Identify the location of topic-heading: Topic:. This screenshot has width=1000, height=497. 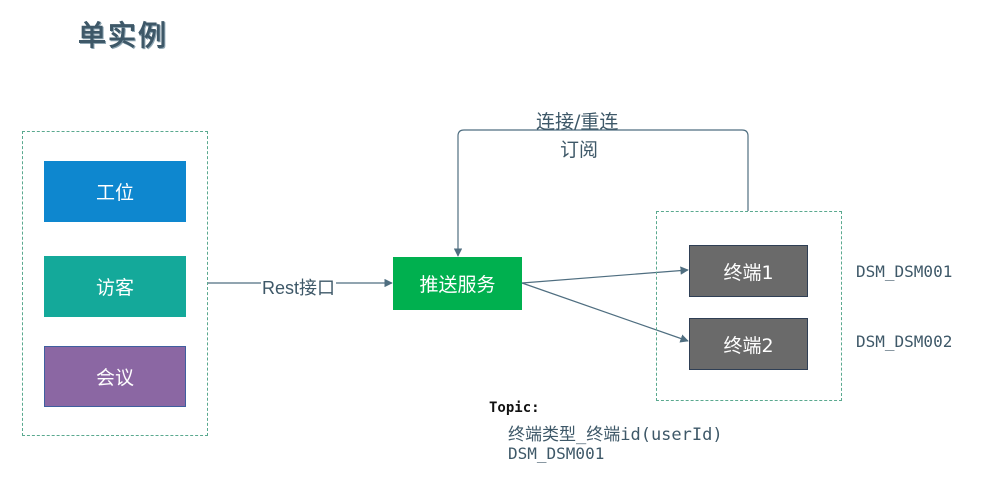
(514, 408).